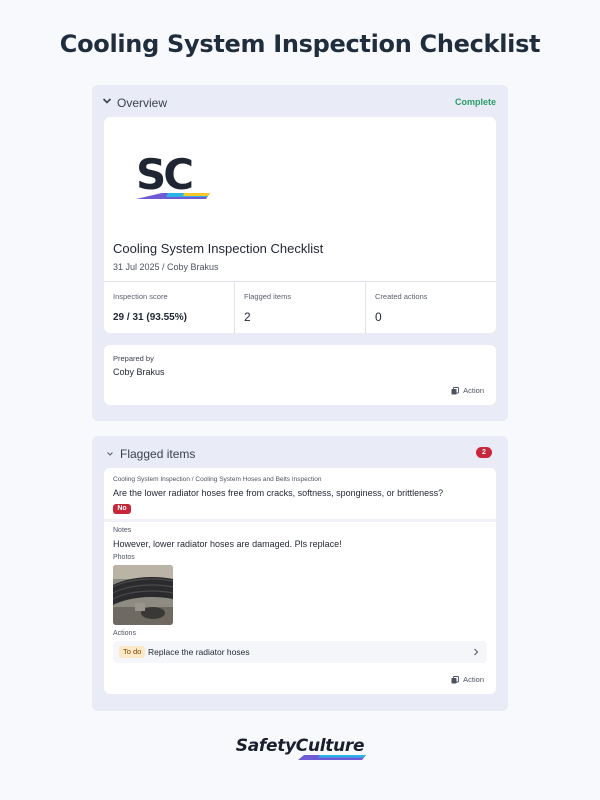 The height and width of the screenshot is (800, 600). Describe the element at coordinates (140, 296) in the screenshot. I see `stat-label: Inspection score` at that location.